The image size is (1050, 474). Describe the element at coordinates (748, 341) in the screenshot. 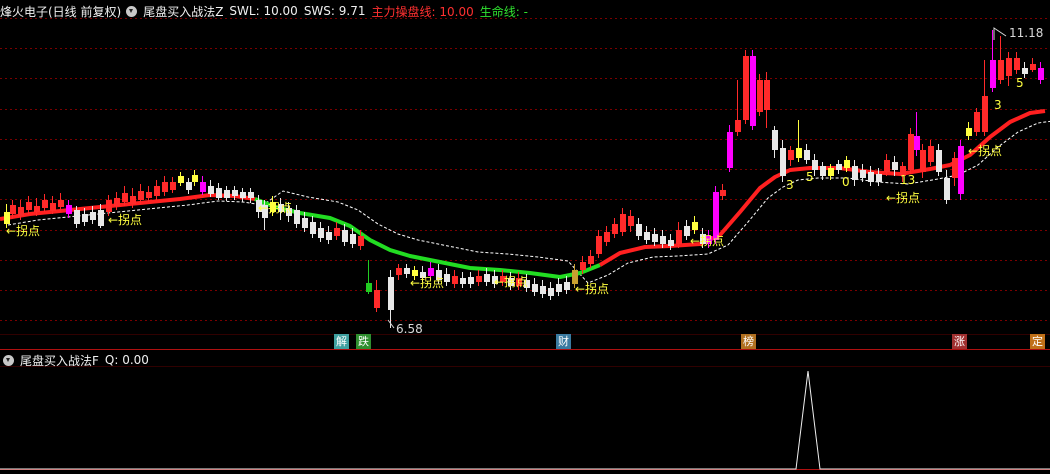

I see `event-tag-bang: 榜` at that location.